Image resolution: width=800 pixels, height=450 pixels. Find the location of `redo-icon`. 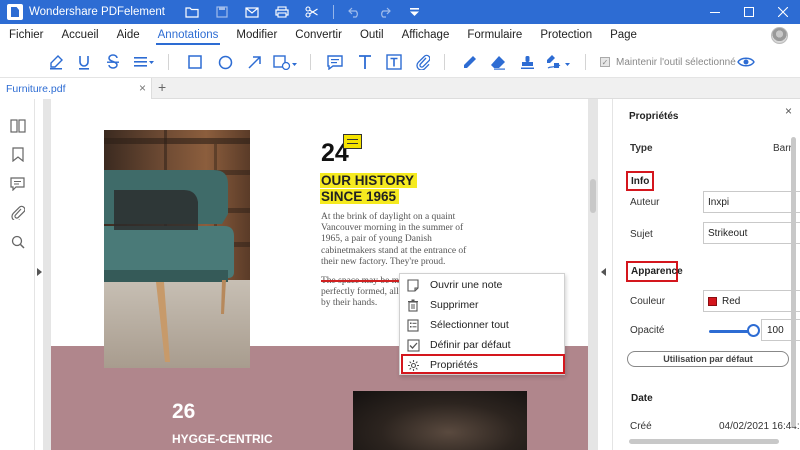

redo-icon is located at coordinates (385, 12).